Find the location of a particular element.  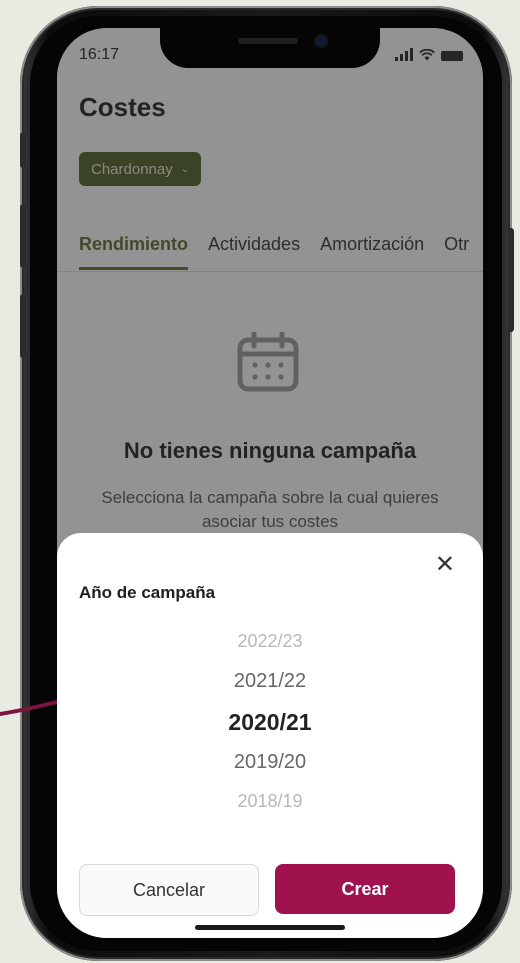

volume-up-button is located at coordinates (23, 236).